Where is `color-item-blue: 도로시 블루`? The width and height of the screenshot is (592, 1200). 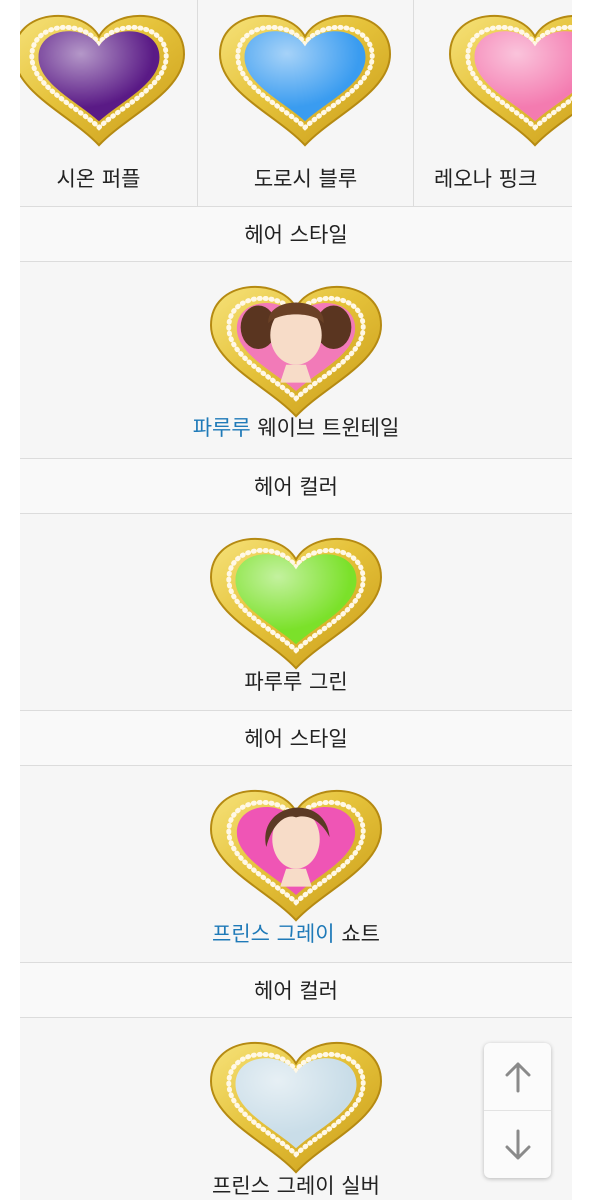
color-item-blue: 도로시 블루 is located at coordinates (305, 103).